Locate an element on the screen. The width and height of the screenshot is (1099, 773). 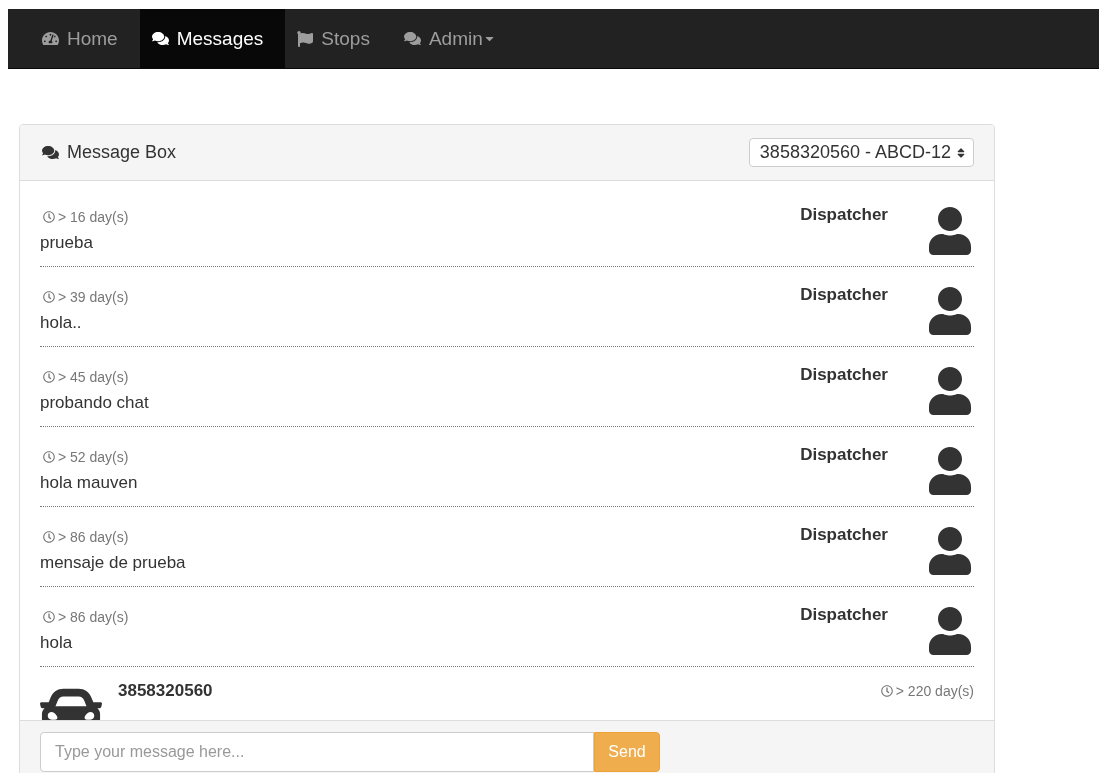
message-text: hola is located at coordinates (57, 643).